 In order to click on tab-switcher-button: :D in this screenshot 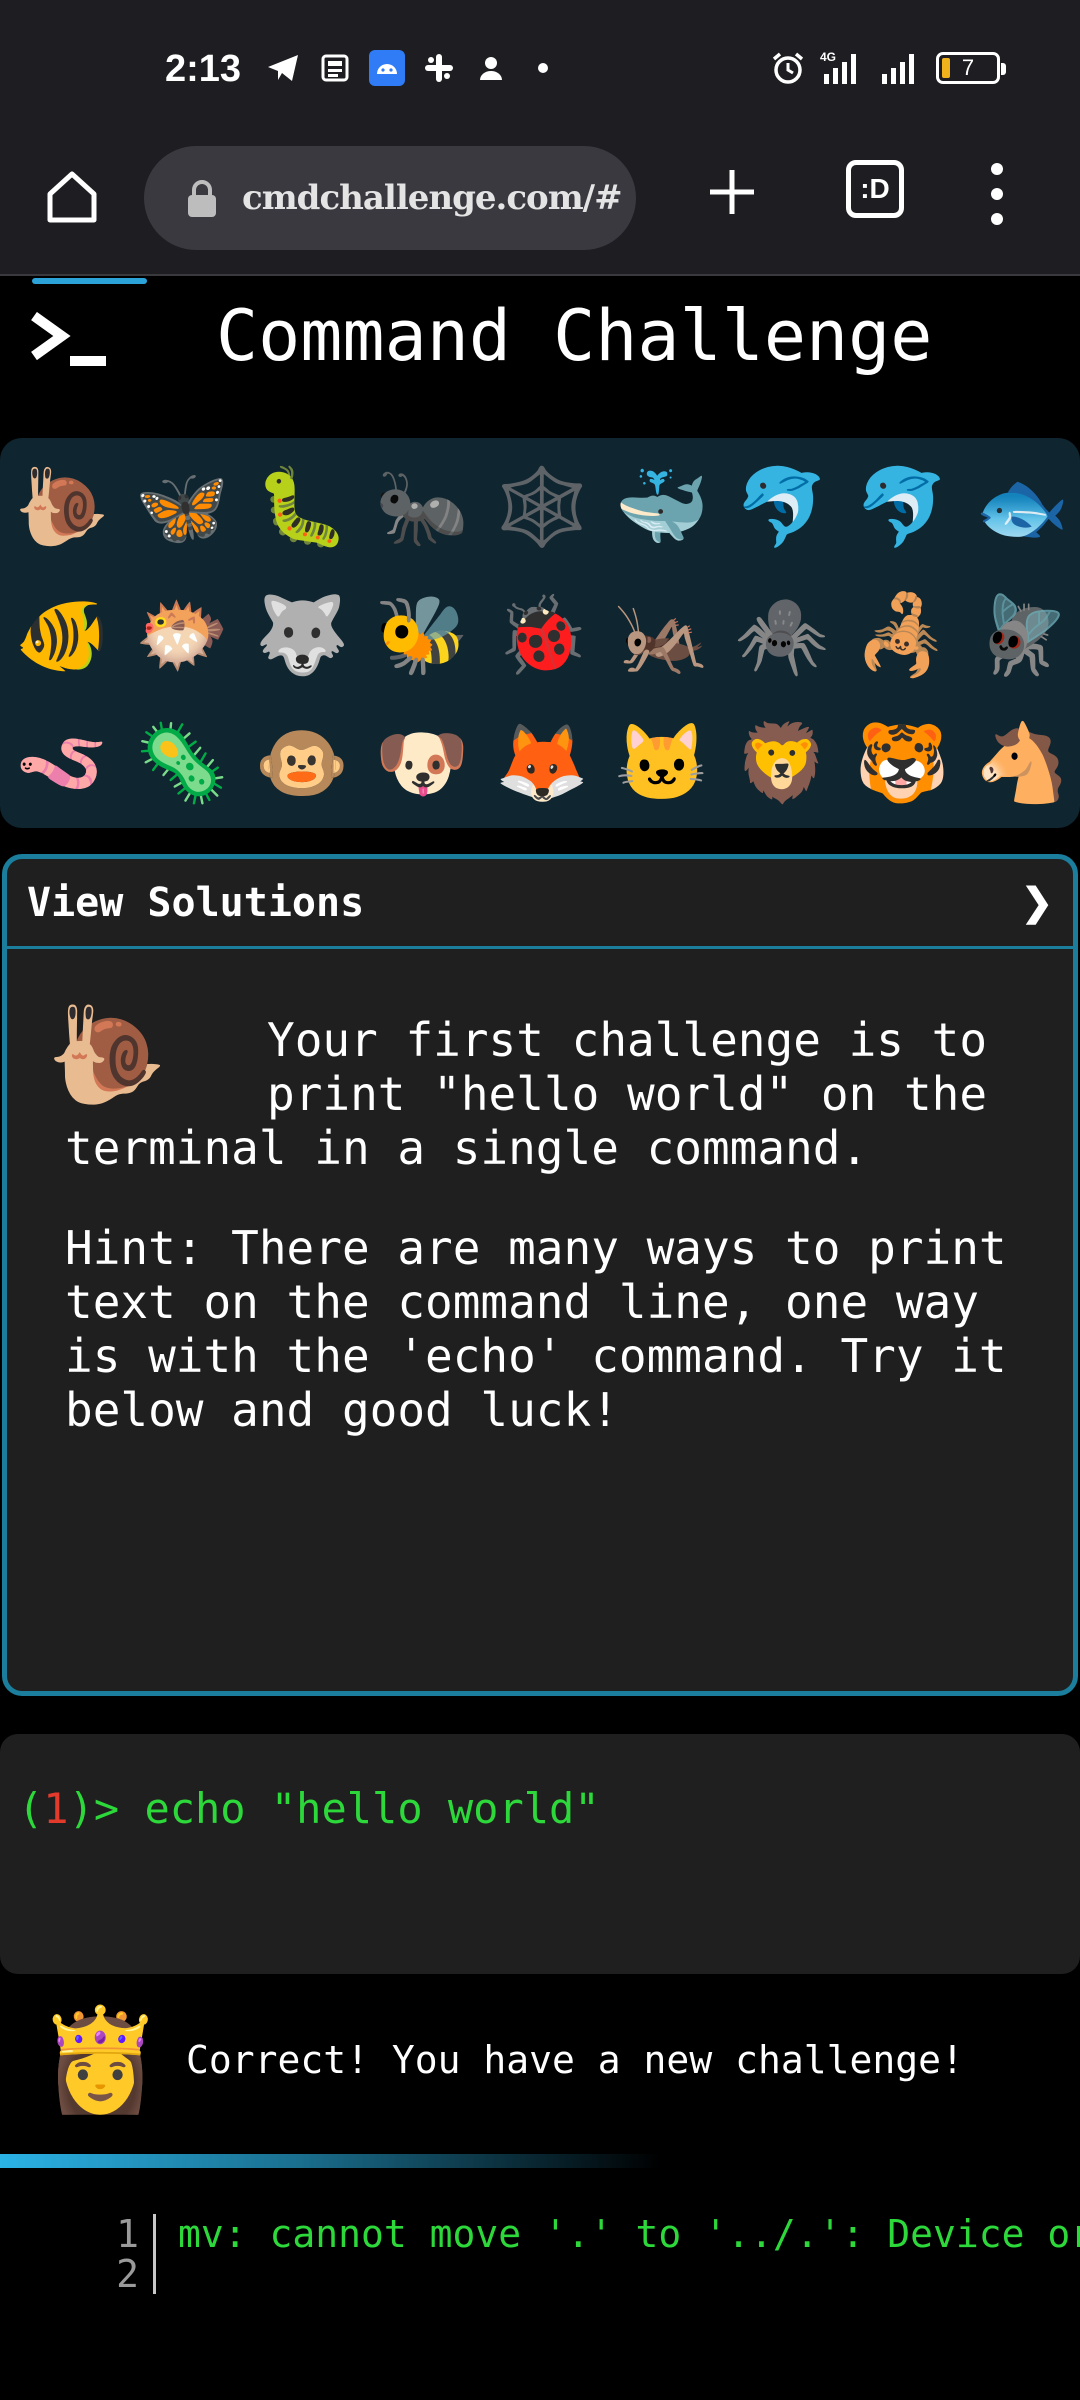, I will do `click(875, 189)`.